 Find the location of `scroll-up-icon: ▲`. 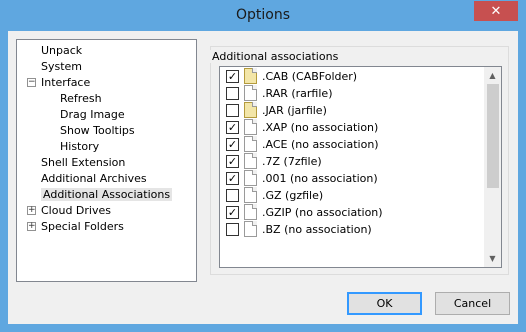

scroll-up-icon: ▲ is located at coordinates (492, 75).